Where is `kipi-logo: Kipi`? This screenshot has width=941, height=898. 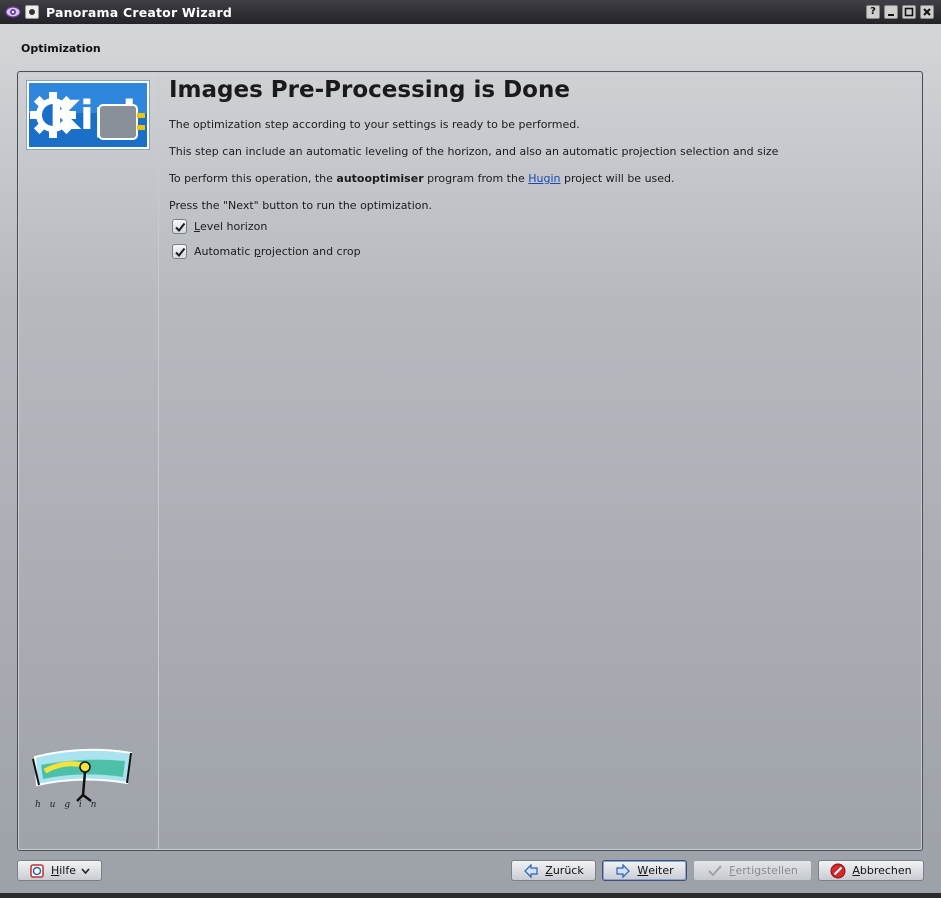
kipi-logo: Kipi is located at coordinates (88, 115).